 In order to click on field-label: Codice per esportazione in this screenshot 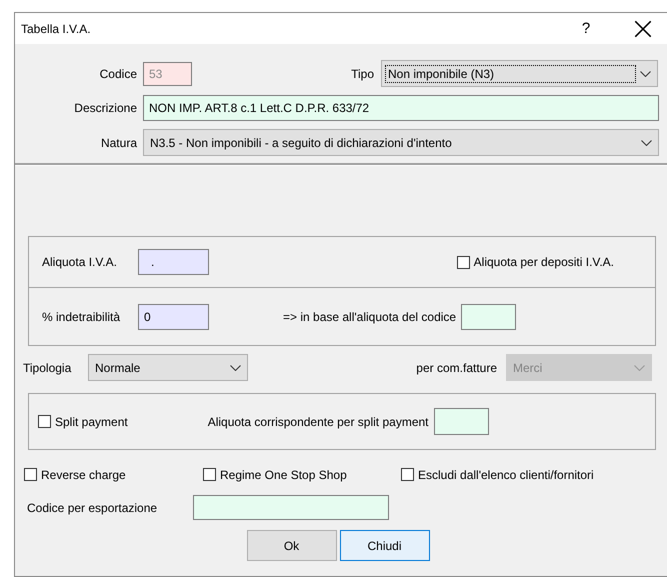, I will do `click(92, 507)`.